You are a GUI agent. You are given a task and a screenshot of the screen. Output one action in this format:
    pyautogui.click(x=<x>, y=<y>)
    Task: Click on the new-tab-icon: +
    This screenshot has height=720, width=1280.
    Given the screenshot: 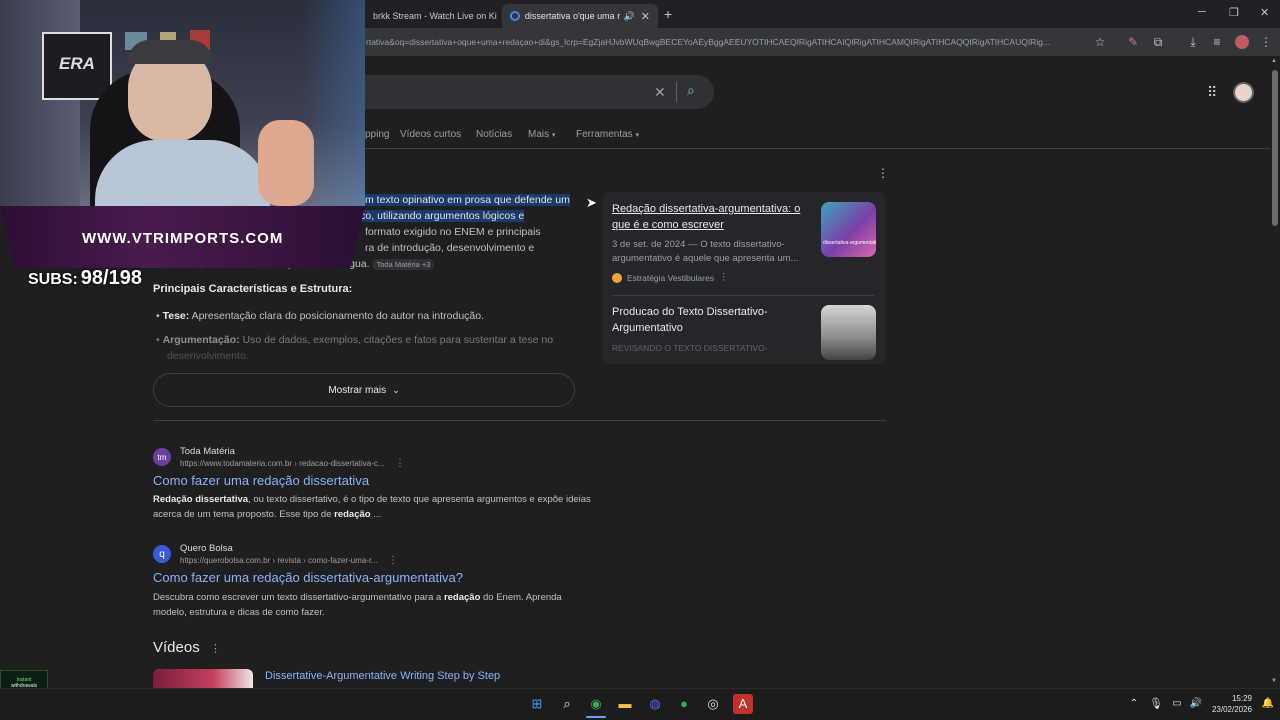 What is the action you would take?
    pyautogui.click(x=668, y=14)
    